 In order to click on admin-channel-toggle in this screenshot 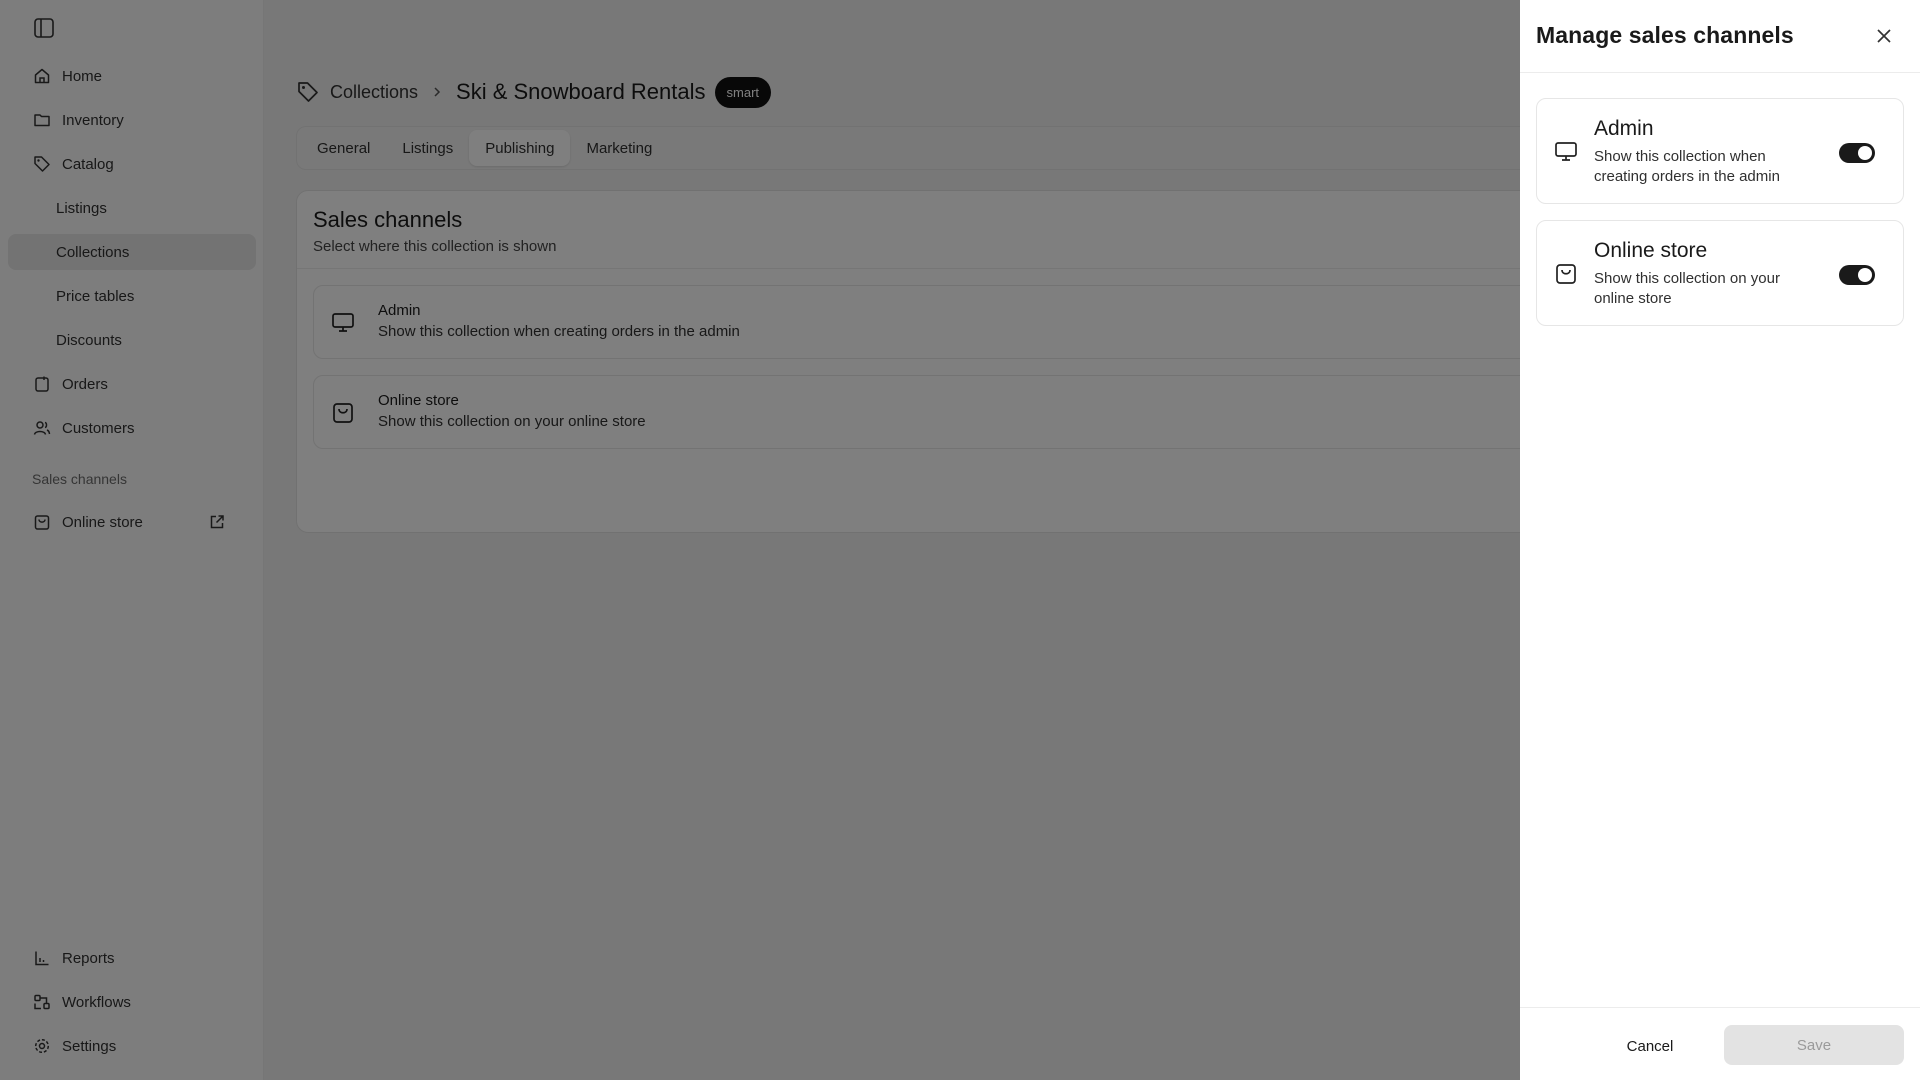, I will do `click(1857, 153)`.